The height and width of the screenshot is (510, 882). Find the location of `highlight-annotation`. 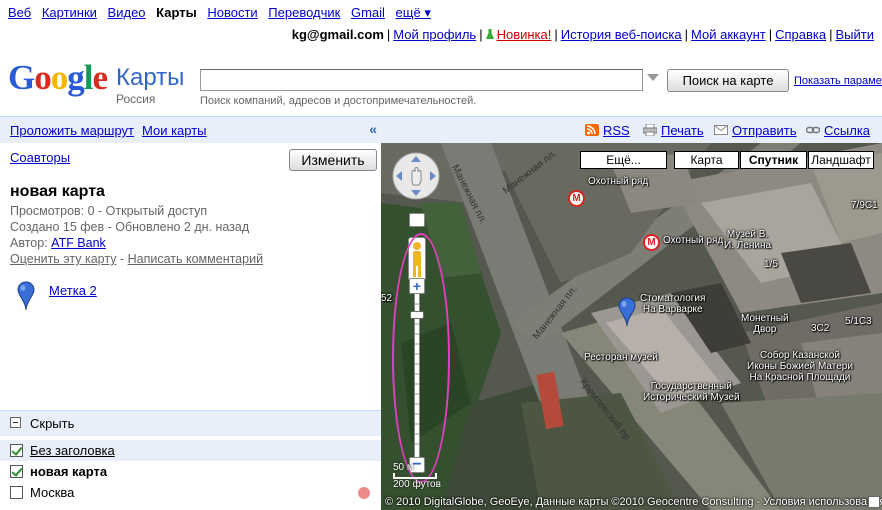

highlight-annotation is located at coordinates (421, 358).